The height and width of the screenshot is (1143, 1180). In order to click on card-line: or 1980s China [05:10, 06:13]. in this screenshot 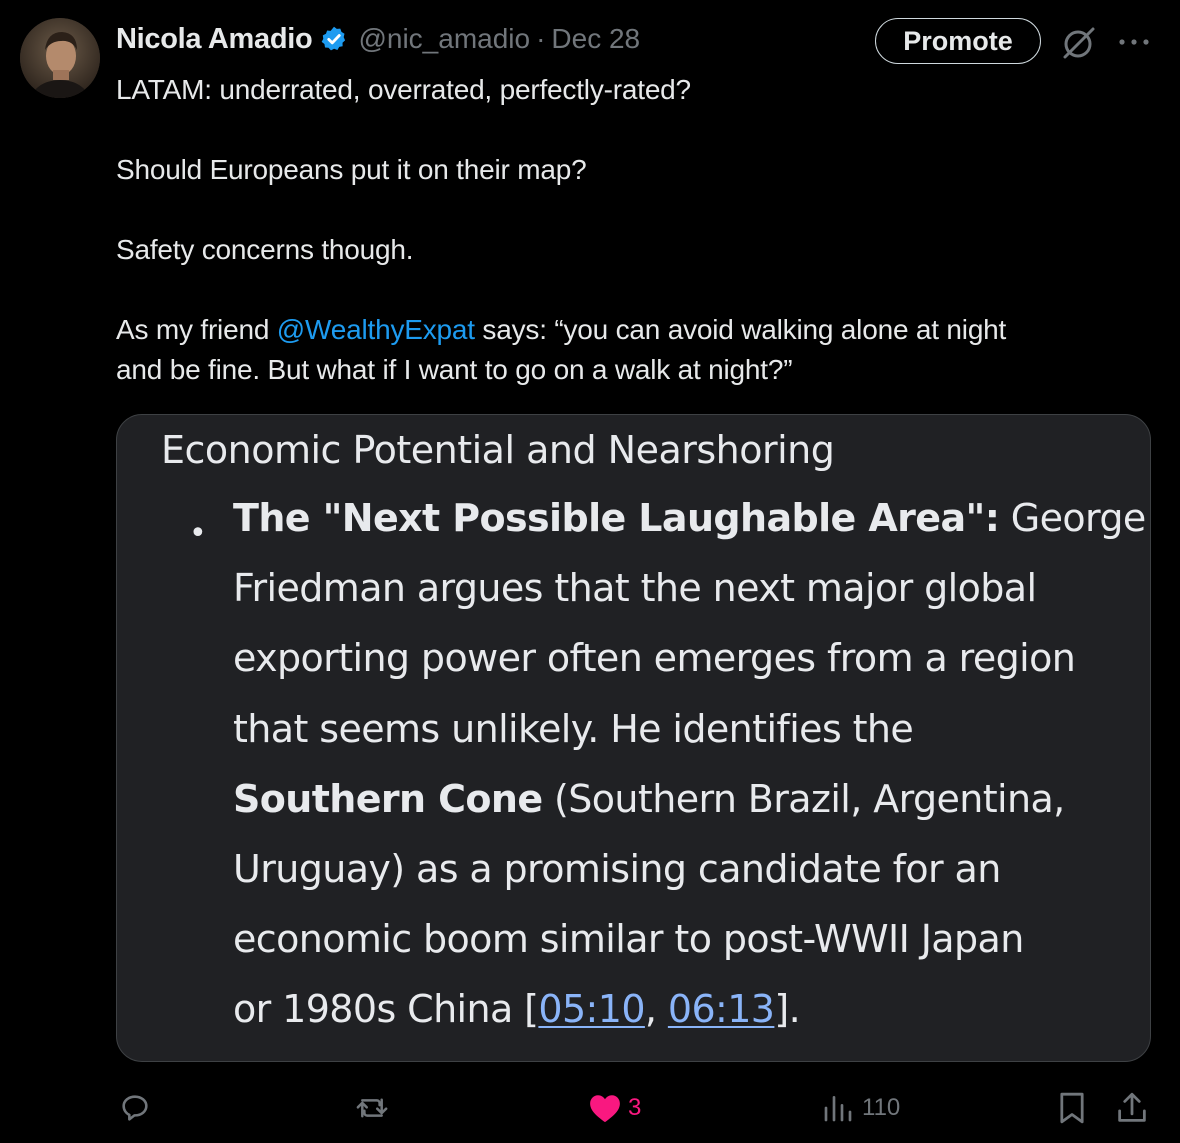, I will do `click(683, 1009)`.